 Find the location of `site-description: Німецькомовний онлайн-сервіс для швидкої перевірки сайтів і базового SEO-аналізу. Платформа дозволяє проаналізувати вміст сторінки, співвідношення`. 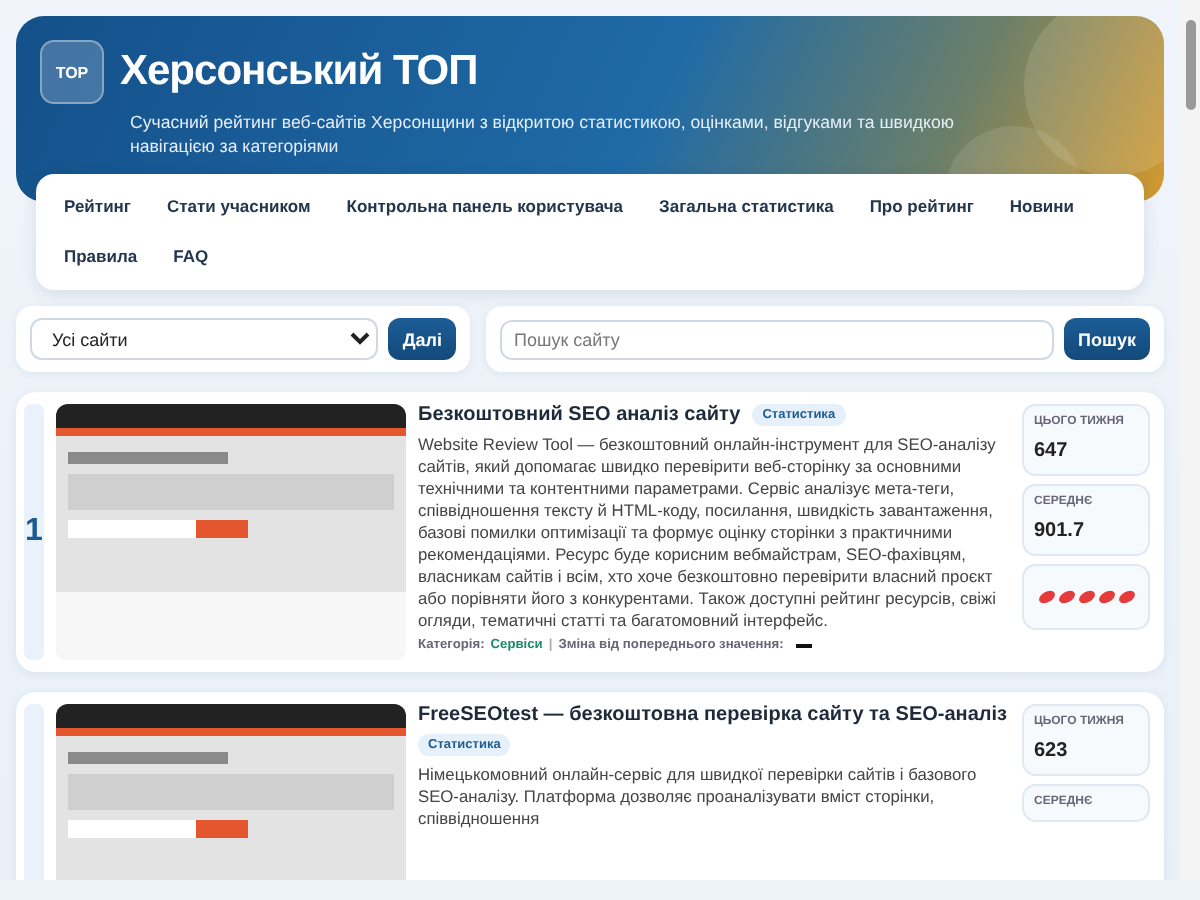

site-description: Німецькомовний онлайн-сервіс для швидкої перевірки сайтів і базового SEO-аналізу. Платформа дозволяє проаналізувати вміст сторінки, співвідношення is located at coordinates (698, 797).